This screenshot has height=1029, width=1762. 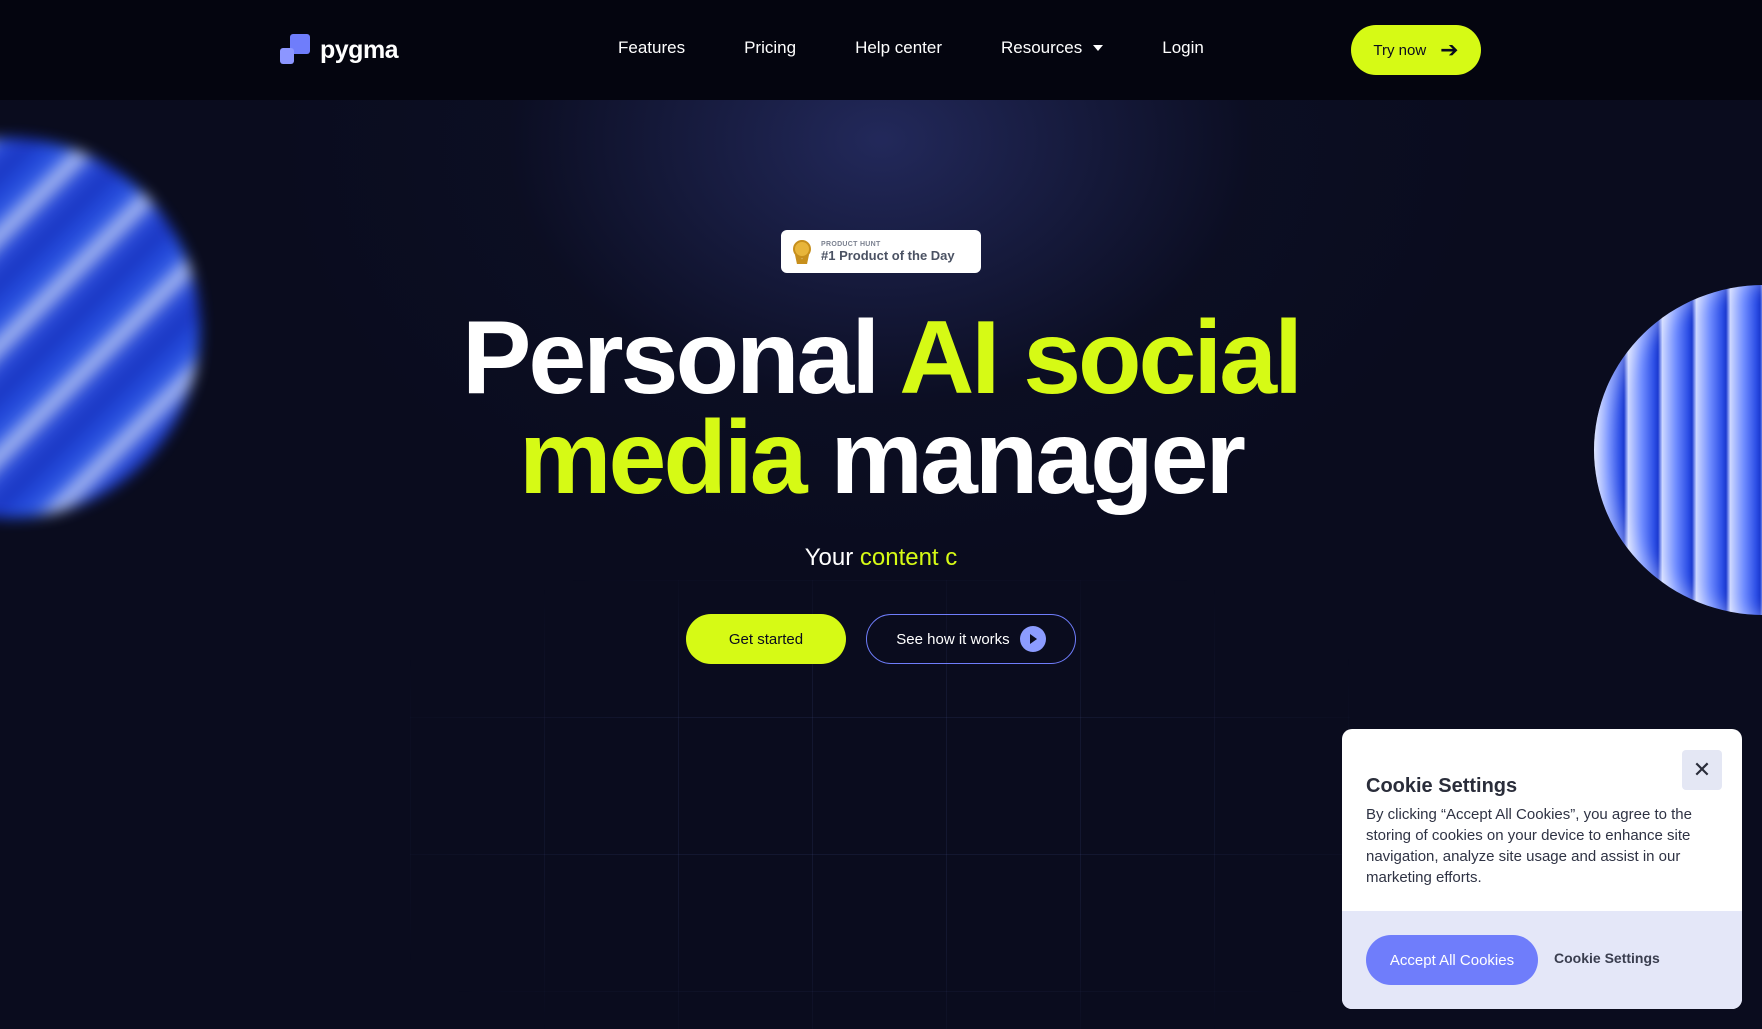 I want to click on headline-part-ai-social: AI social, so click(x=1101, y=358).